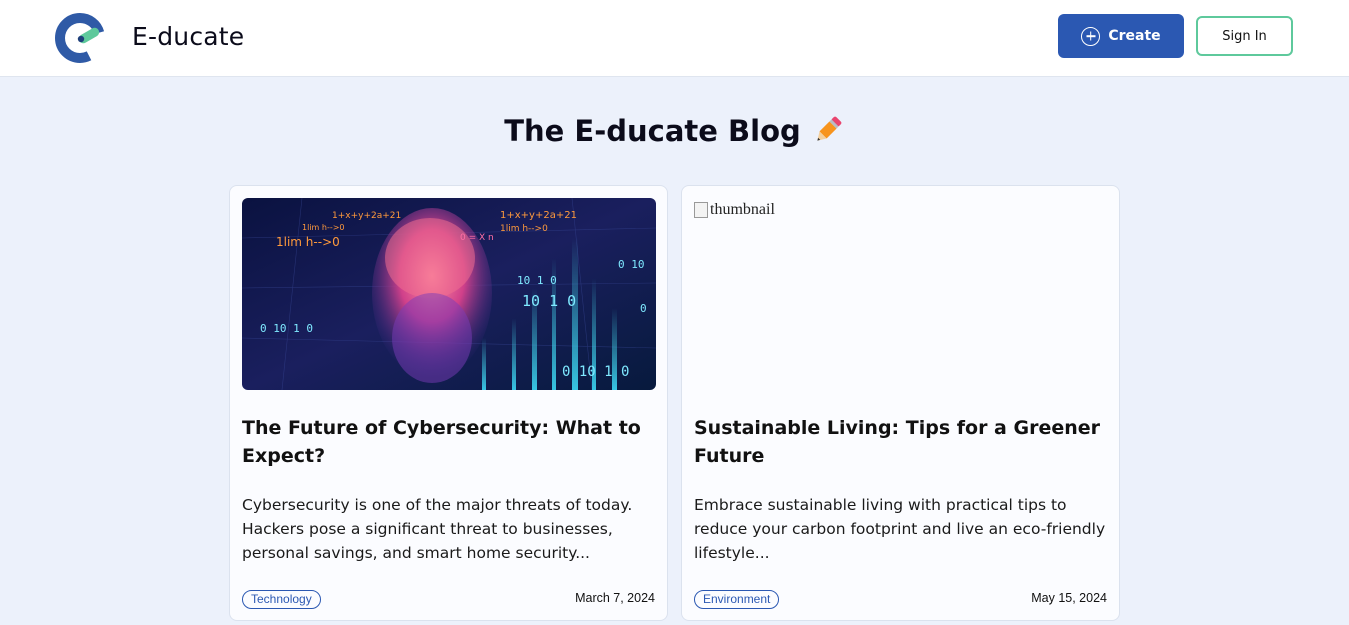  I want to click on broken-image-icon, so click(701, 210).